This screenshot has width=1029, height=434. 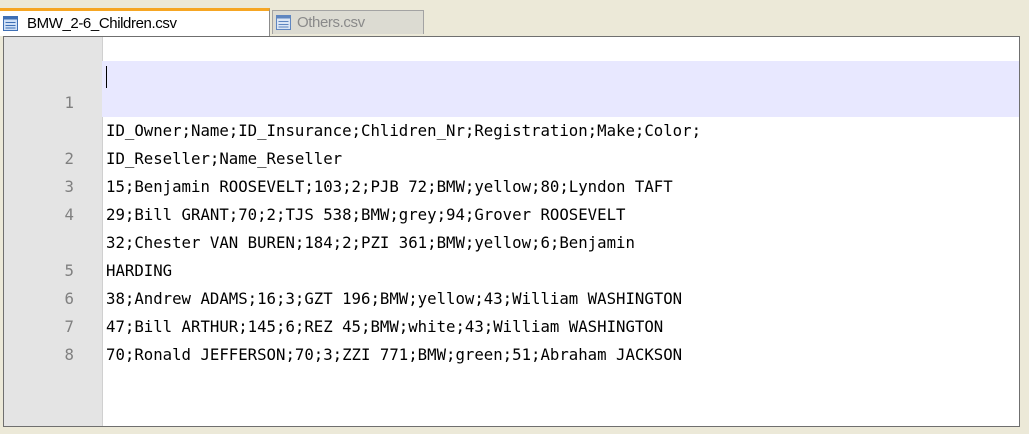 I want to click on tab-label: BMW_2-6_Children.csv, so click(x=102, y=23).